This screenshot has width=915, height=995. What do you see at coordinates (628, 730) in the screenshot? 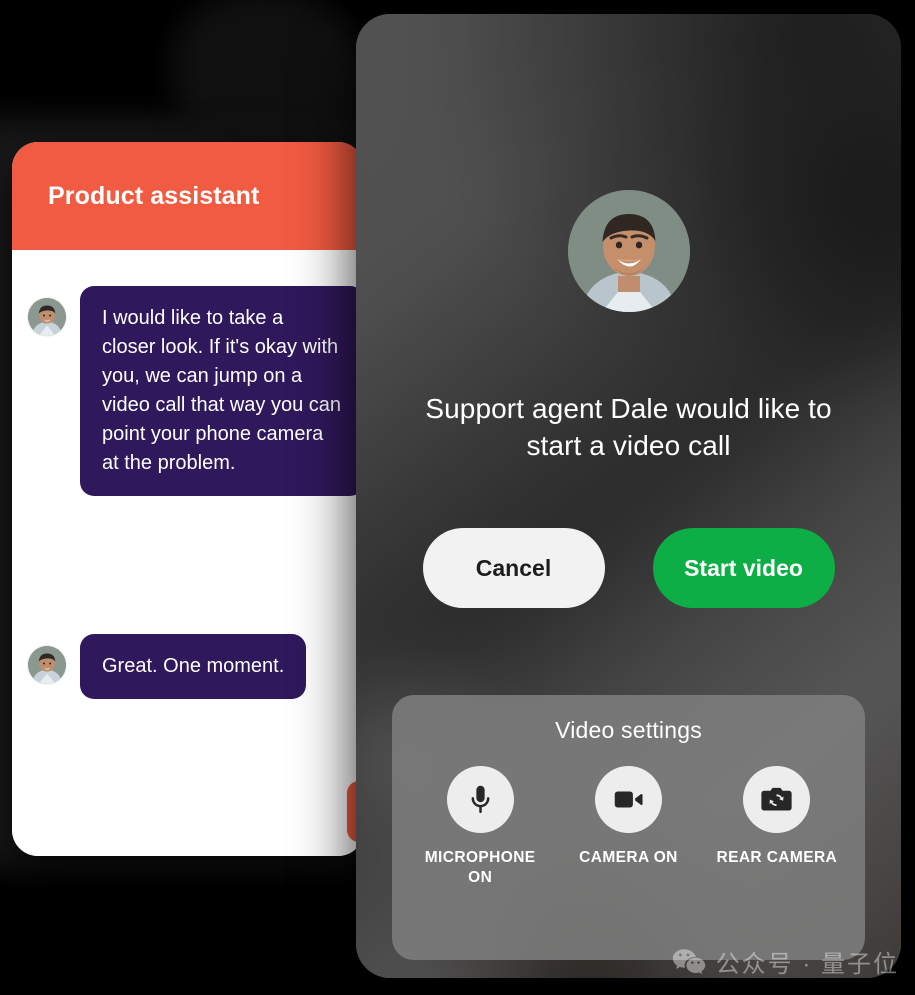
I see `video-settings-title: Video settings` at bounding box center [628, 730].